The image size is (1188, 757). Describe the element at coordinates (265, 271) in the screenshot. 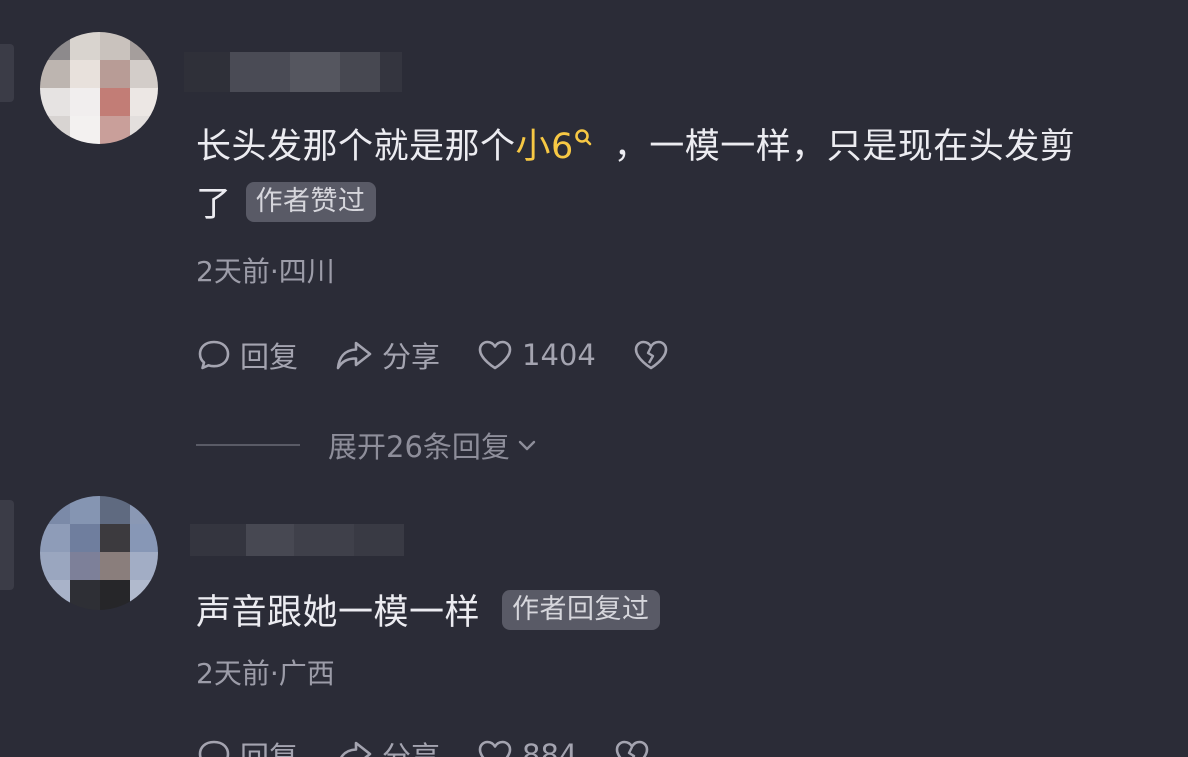

I see `comment-meta: 2天前·四川` at that location.